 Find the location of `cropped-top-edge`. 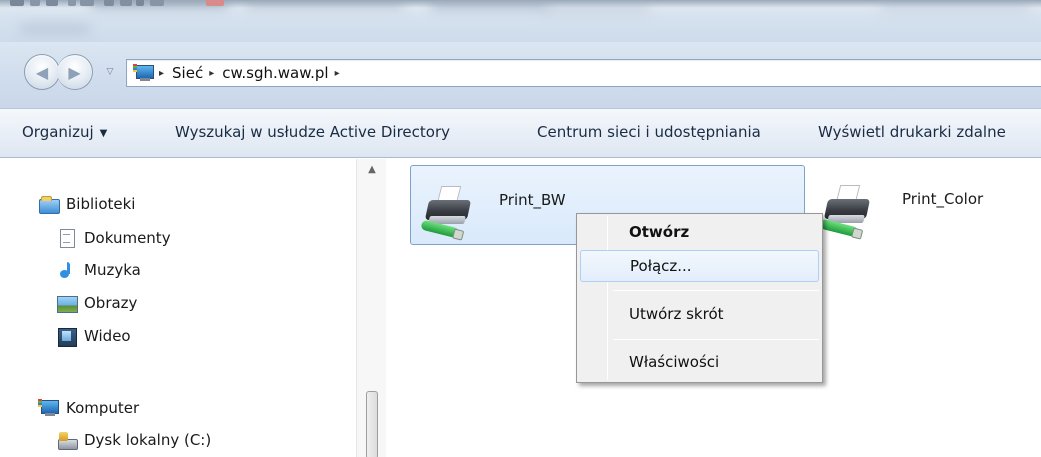

cropped-top-edge is located at coordinates (520, 4).